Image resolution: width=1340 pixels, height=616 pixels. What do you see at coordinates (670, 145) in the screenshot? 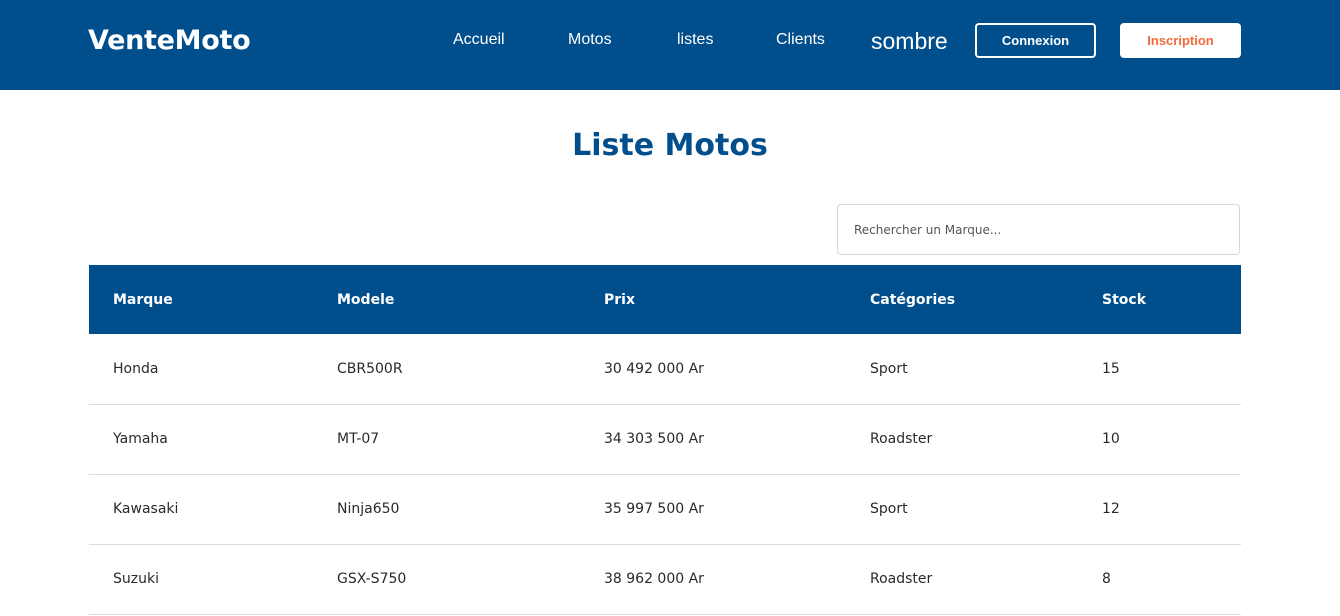
I see `page-title: Liste Motos` at bounding box center [670, 145].